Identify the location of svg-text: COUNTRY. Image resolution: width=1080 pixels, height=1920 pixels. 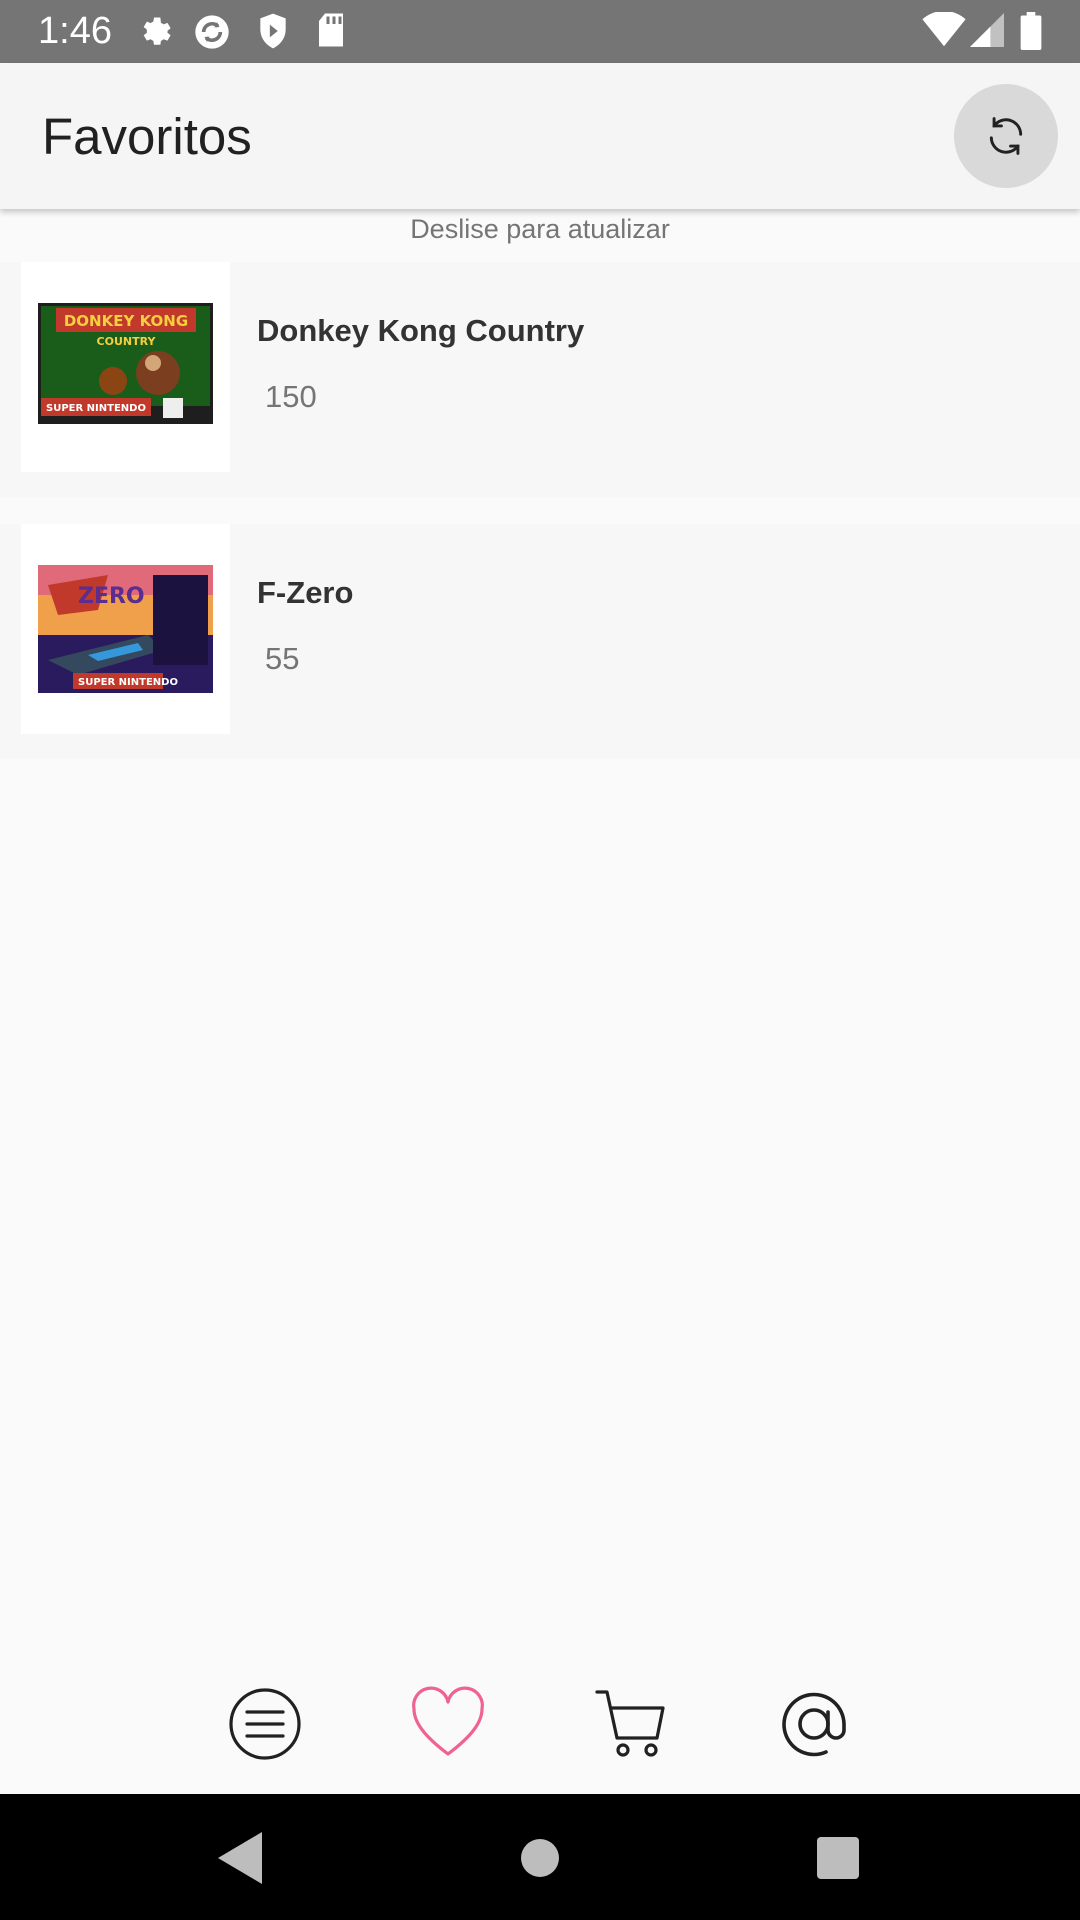
(127, 341).